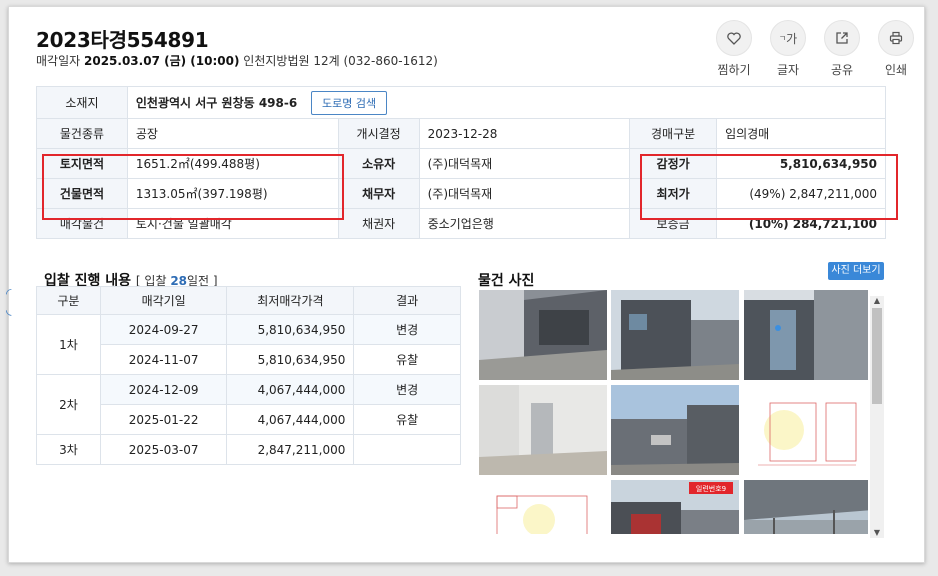 The height and width of the screenshot is (576, 938). I want to click on date-cell: 2024-12-09, so click(163, 389).